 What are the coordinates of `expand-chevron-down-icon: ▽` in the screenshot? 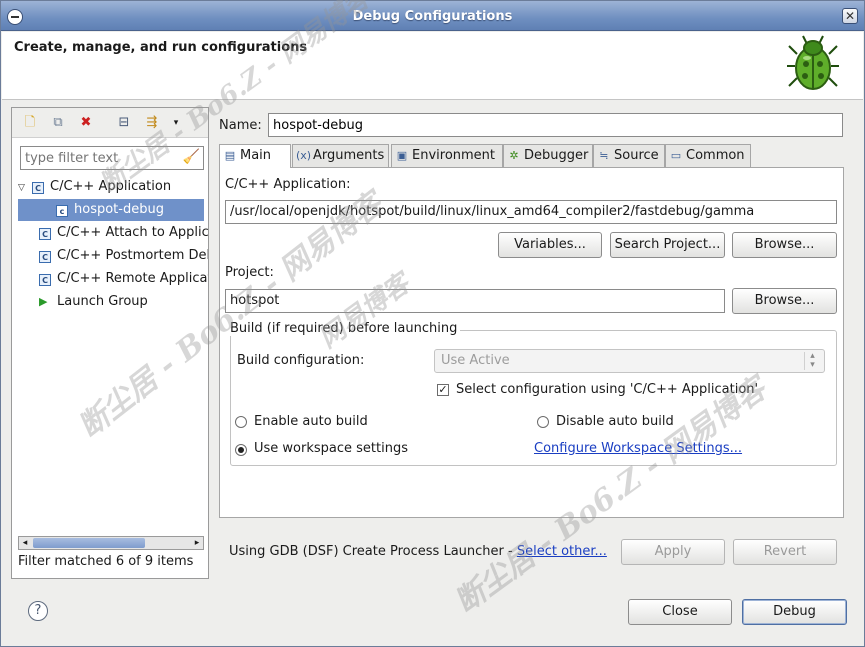 It's located at (25, 187).